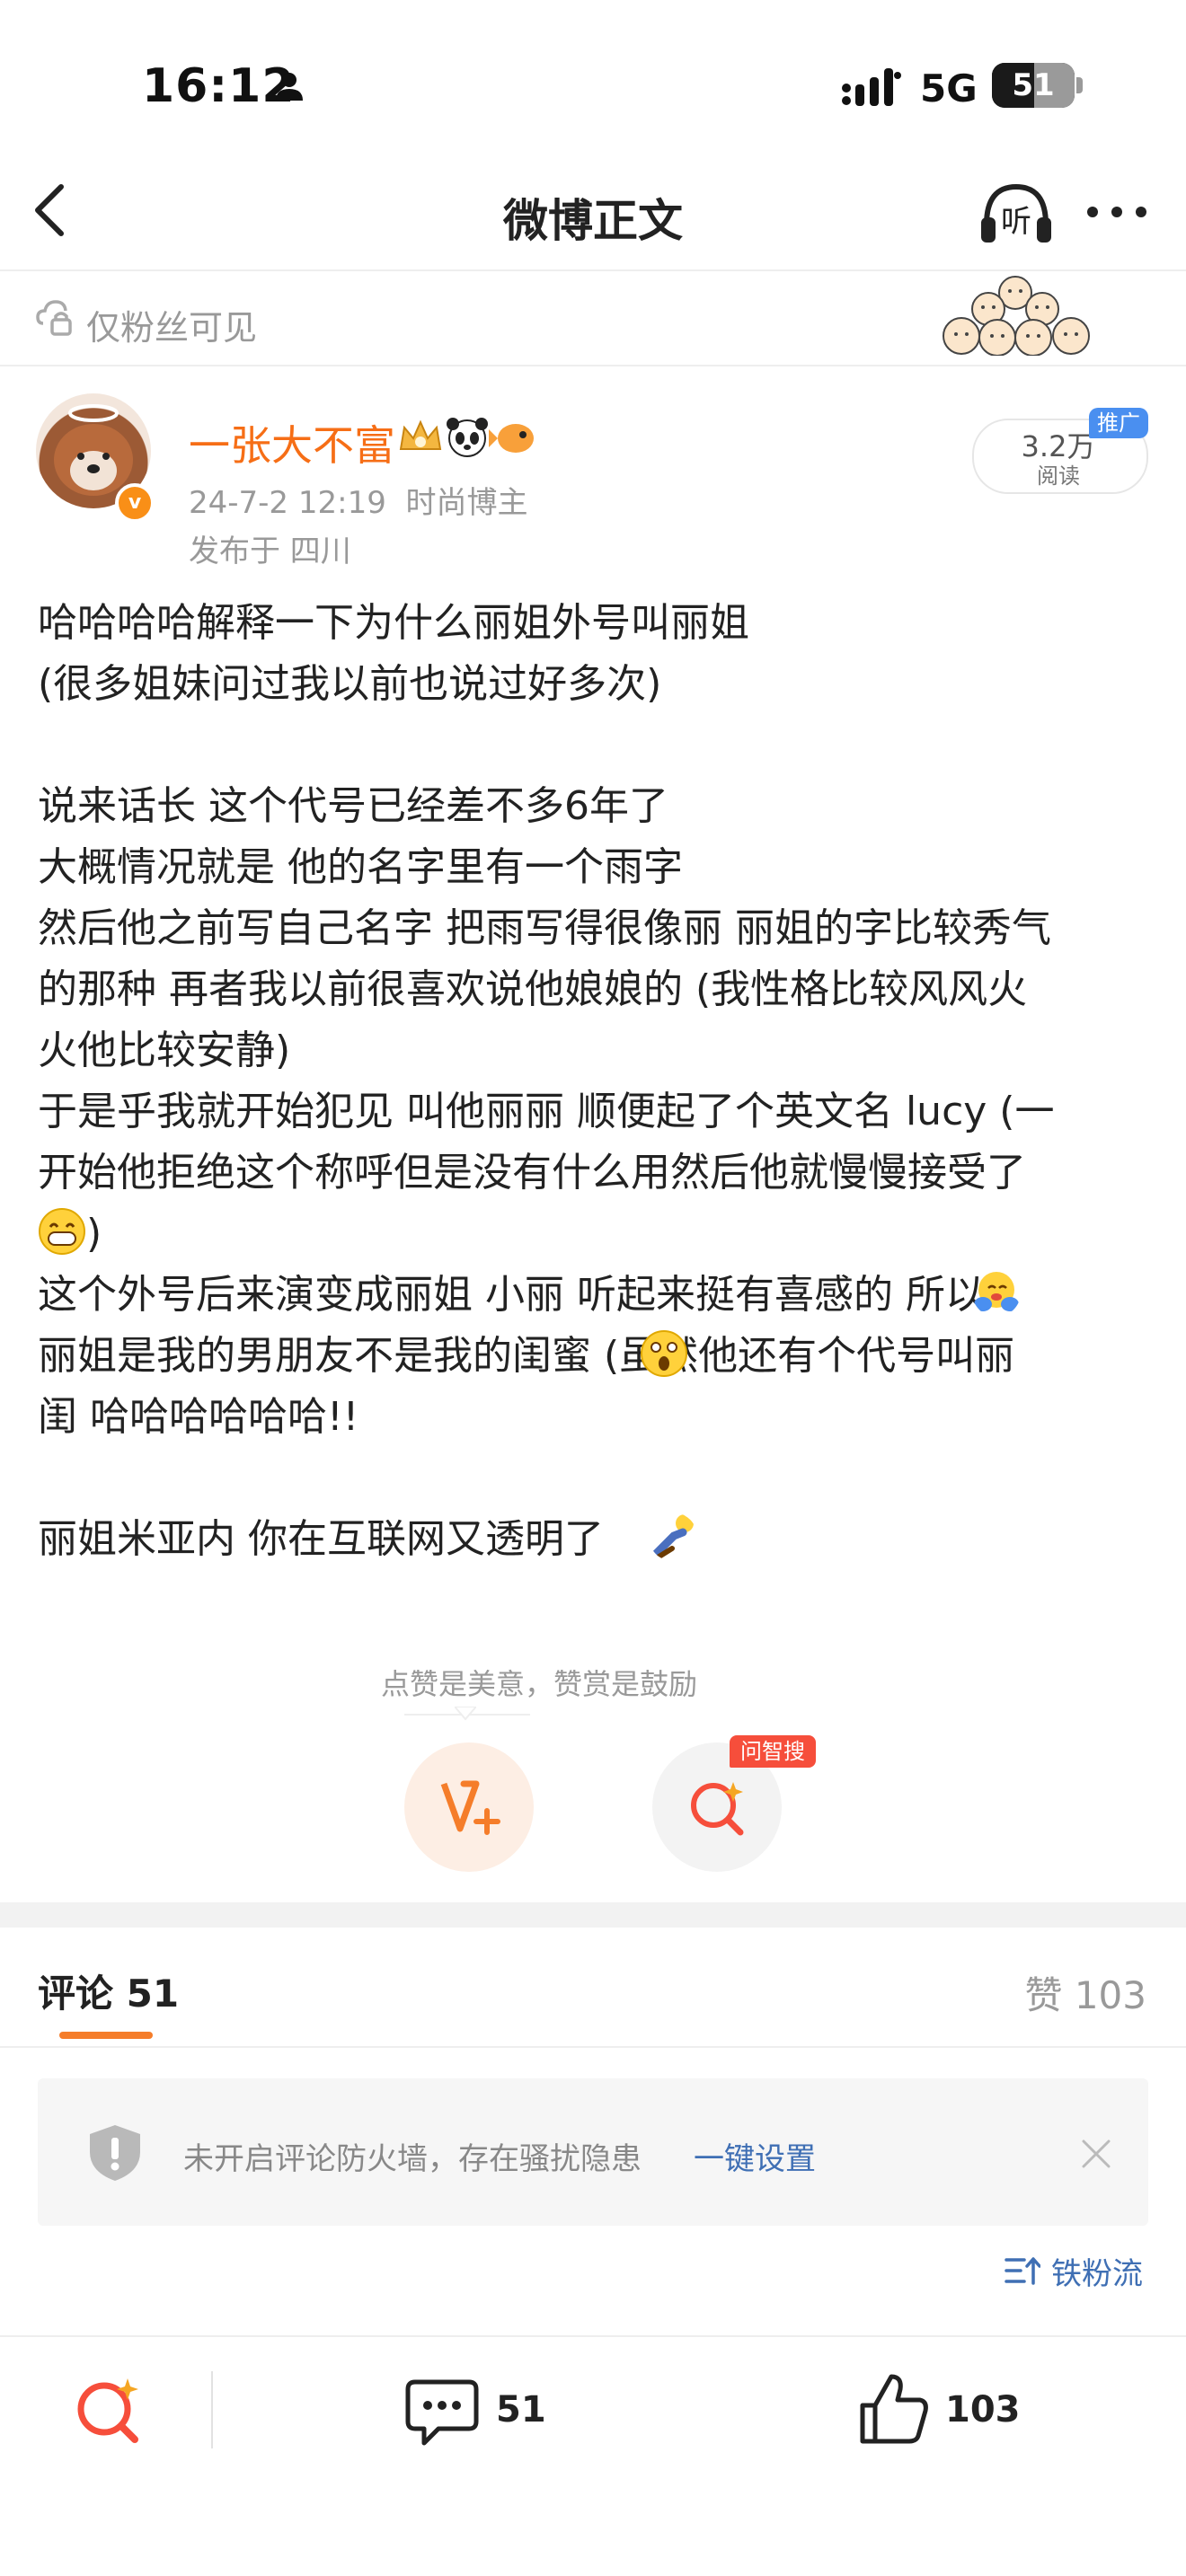 The width and height of the screenshot is (1186, 2576). I want to click on reward-button, so click(469, 1807).